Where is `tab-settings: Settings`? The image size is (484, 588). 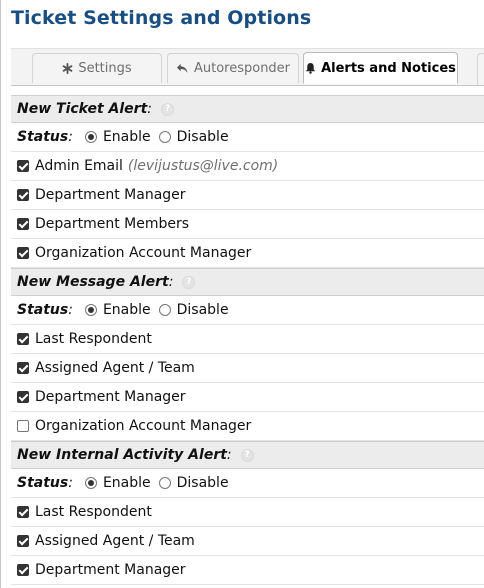
tab-settings: Settings is located at coordinates (97, 68).